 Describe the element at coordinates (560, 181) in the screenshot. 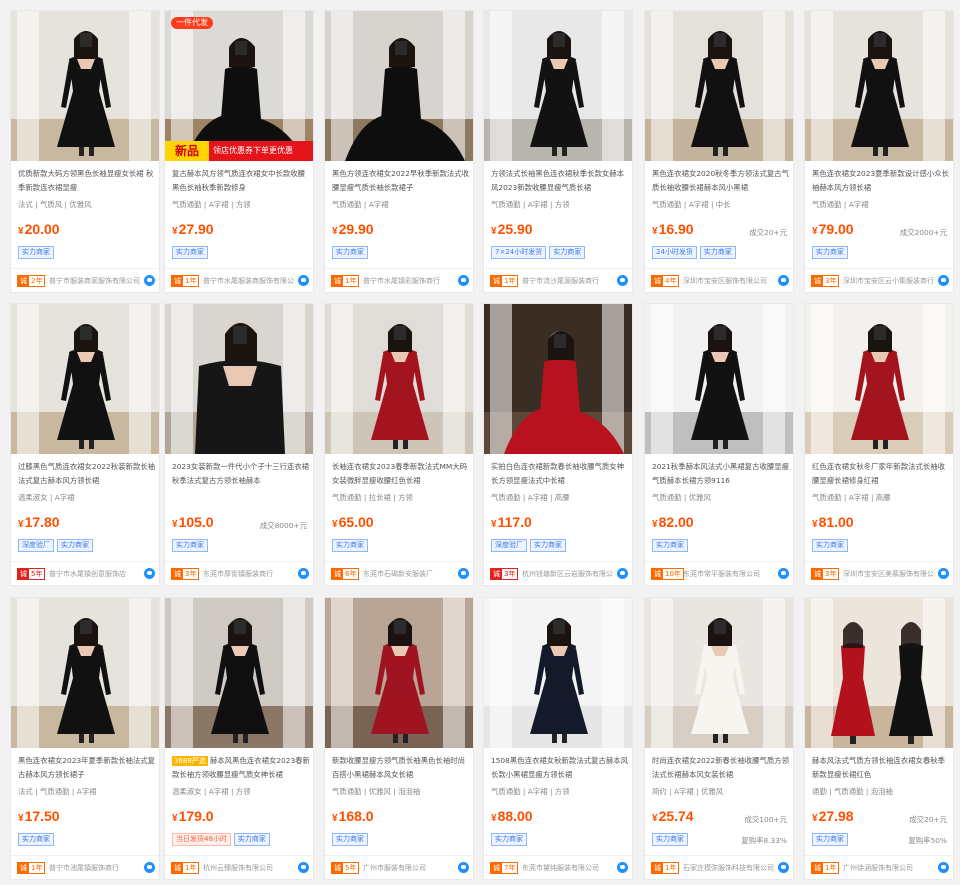

I see `product-title: 方领法式长袖黑色连衣裙秋季长款女赫本风2023新款收腰显瘦气质长裙` at that location.